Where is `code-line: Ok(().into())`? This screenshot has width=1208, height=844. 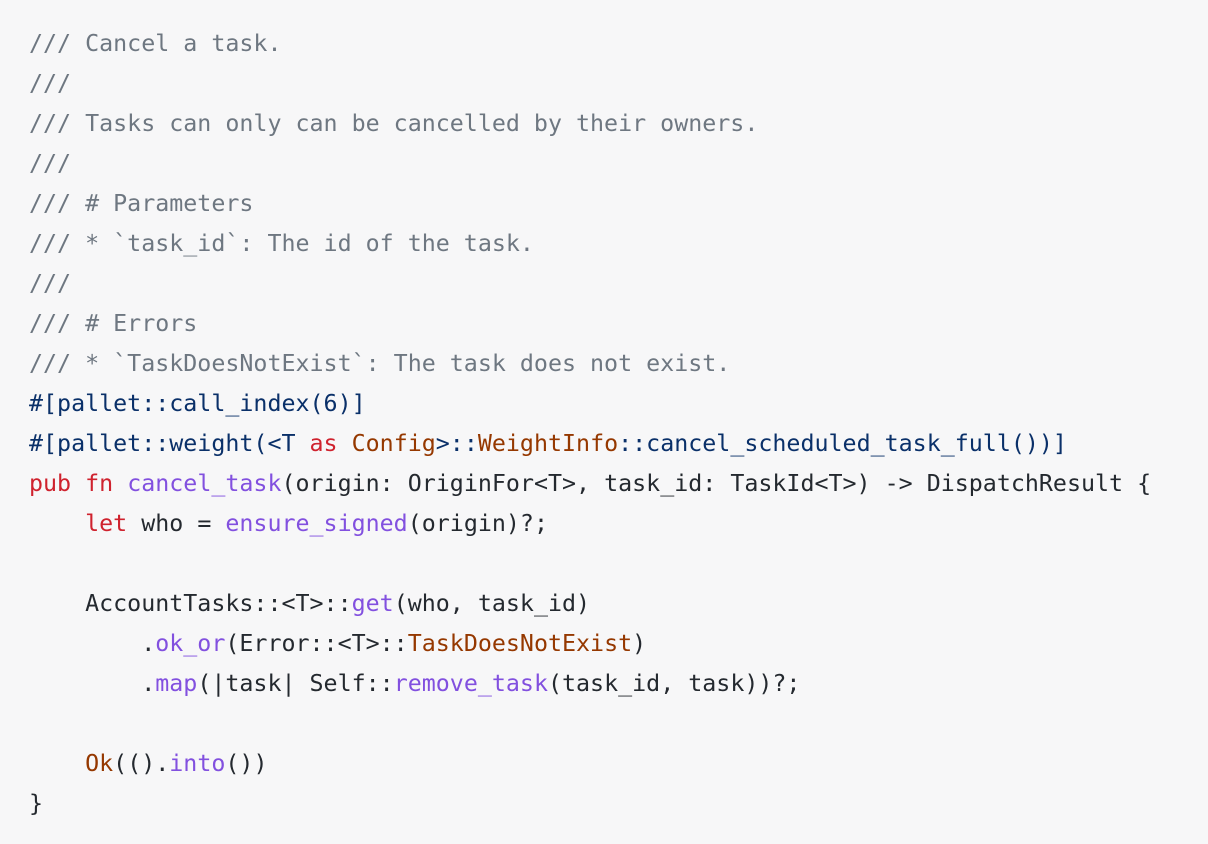 code-line: Ok(().into()) is located at coordinates (618, 764).